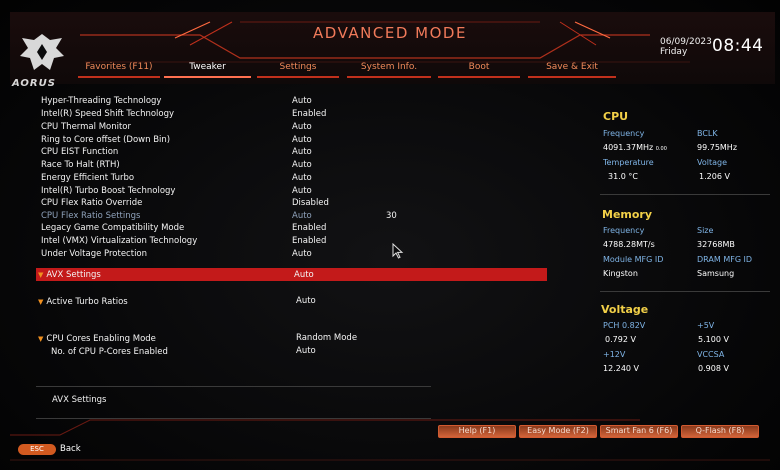  What do you see at coordinates (625, 309) in the screenshot?
I see `voltage-heading: Voltage` at bounding box center [625, 309].